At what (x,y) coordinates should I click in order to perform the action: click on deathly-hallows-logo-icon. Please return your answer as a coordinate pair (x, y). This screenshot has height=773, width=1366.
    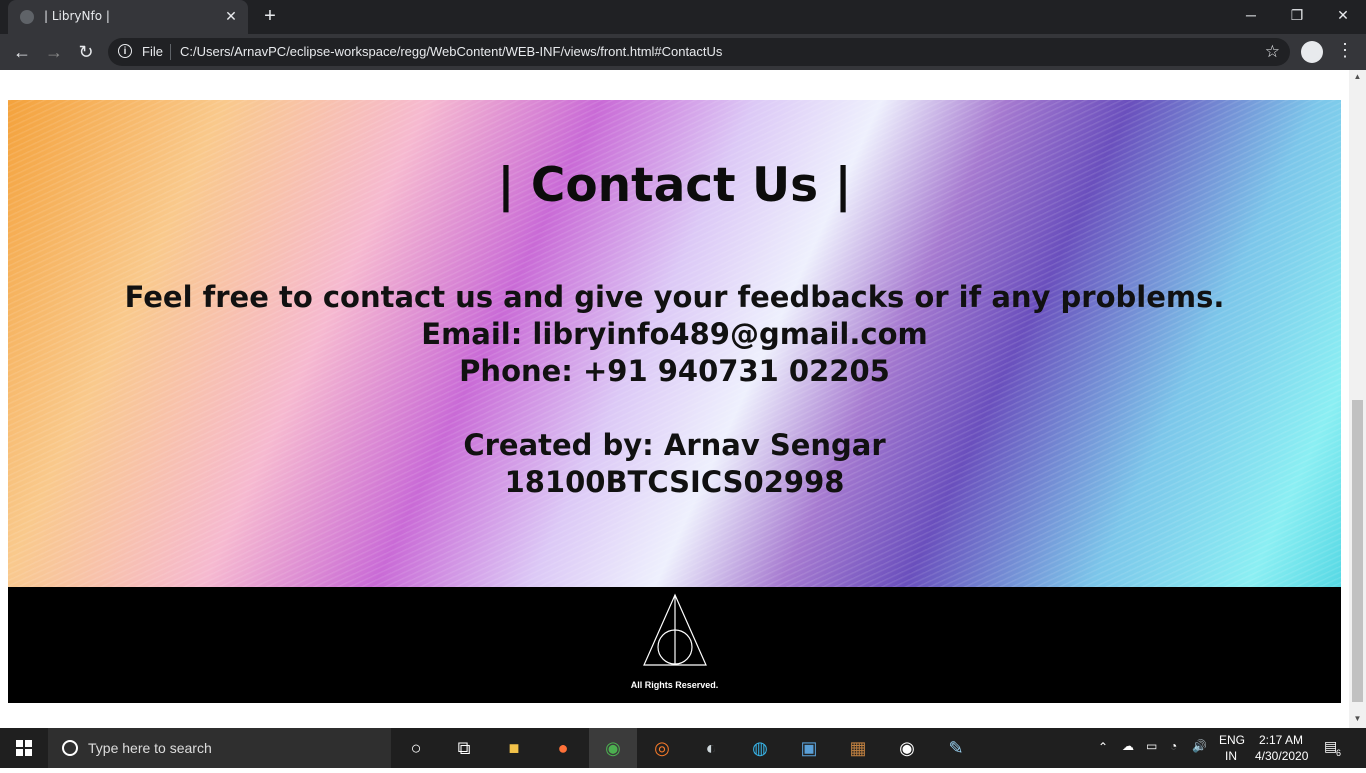
    Looking at the image, I should click on (675, 629).